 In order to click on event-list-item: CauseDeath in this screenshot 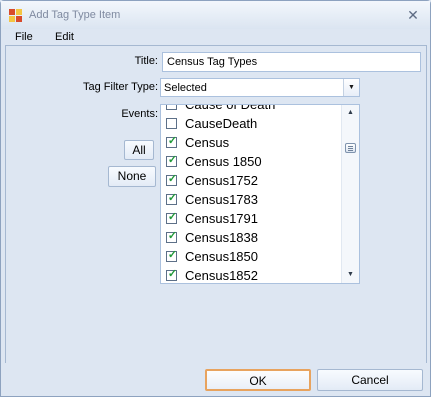, I will do `click(252, 124)`.